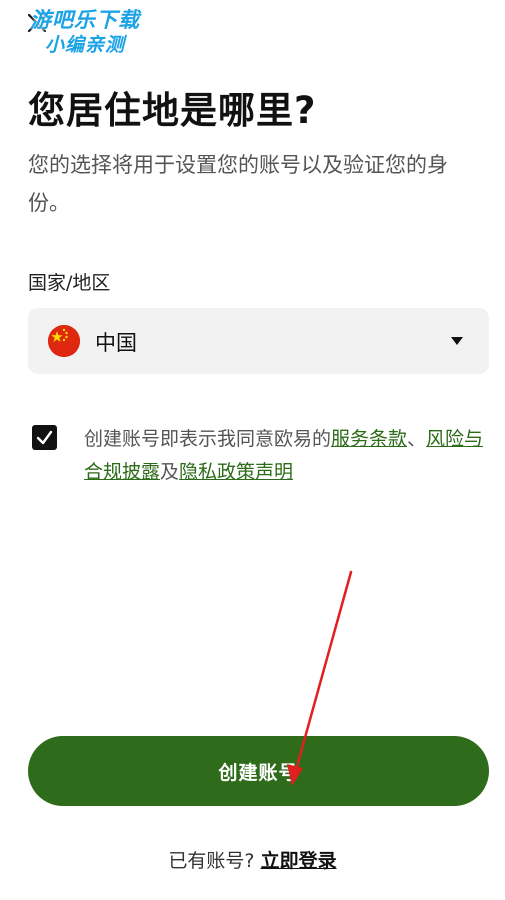 The height and width of the screenshot is (900, 505). What do you see at coordinates (238, 184) in the screenshot?
I see `page-subtitle: 您的选择将用于设置您的账号以及验证您的身份。` at bounding box center [238, 184].